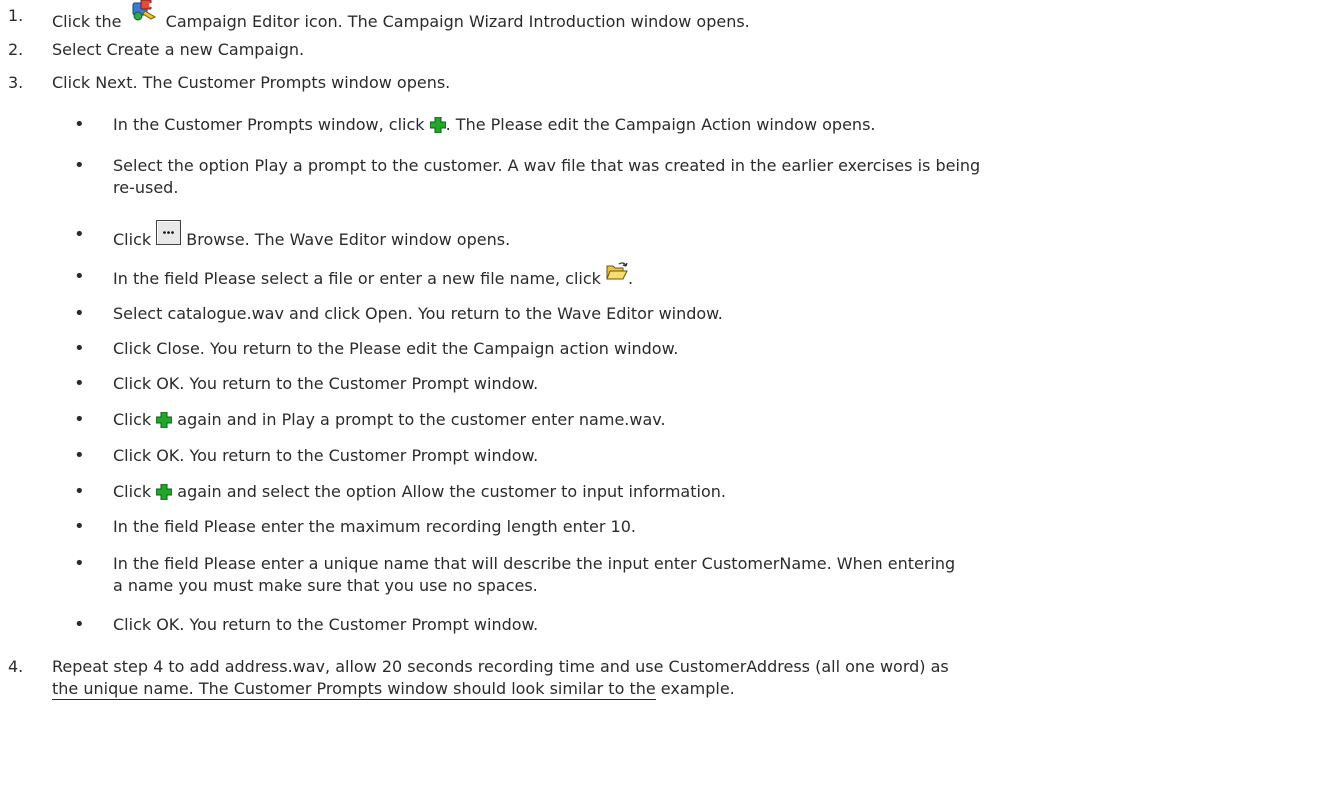 The height and width of the screenshot is (796, 1342). I want to click on bullet-text: re-used., so click(146, 187).